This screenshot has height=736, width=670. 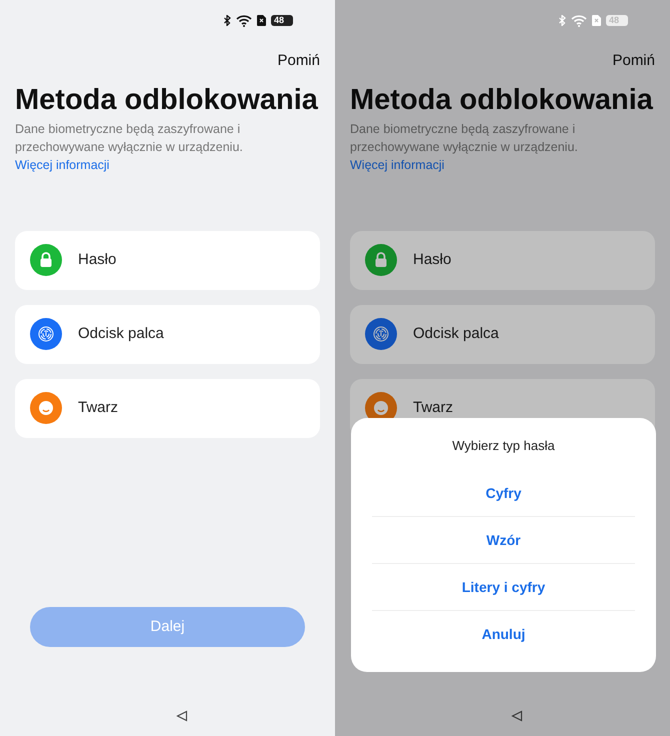 What do you see at coordinates (503, 445) in the screenshot?
I see `sheet-title: Wybierz typ hasła` at bounding box center [503, 445].